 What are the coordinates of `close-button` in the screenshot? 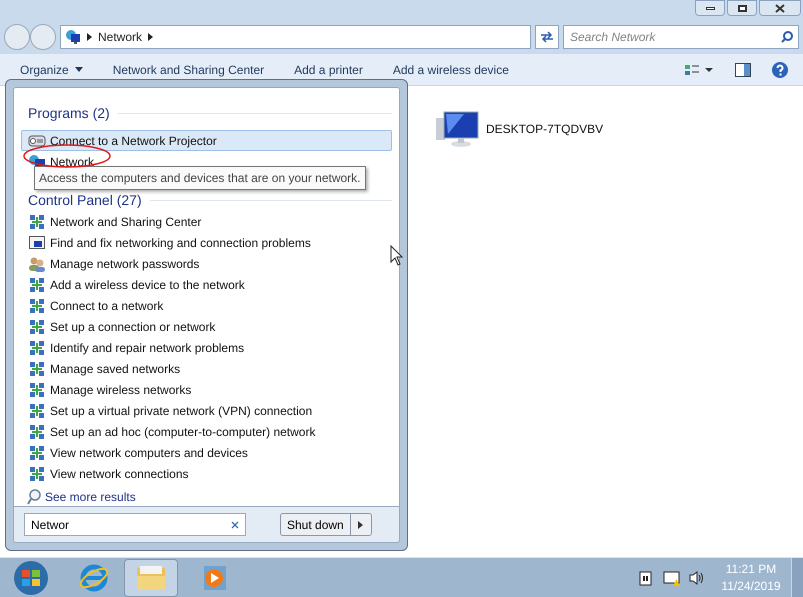 It's located at (780, 8).